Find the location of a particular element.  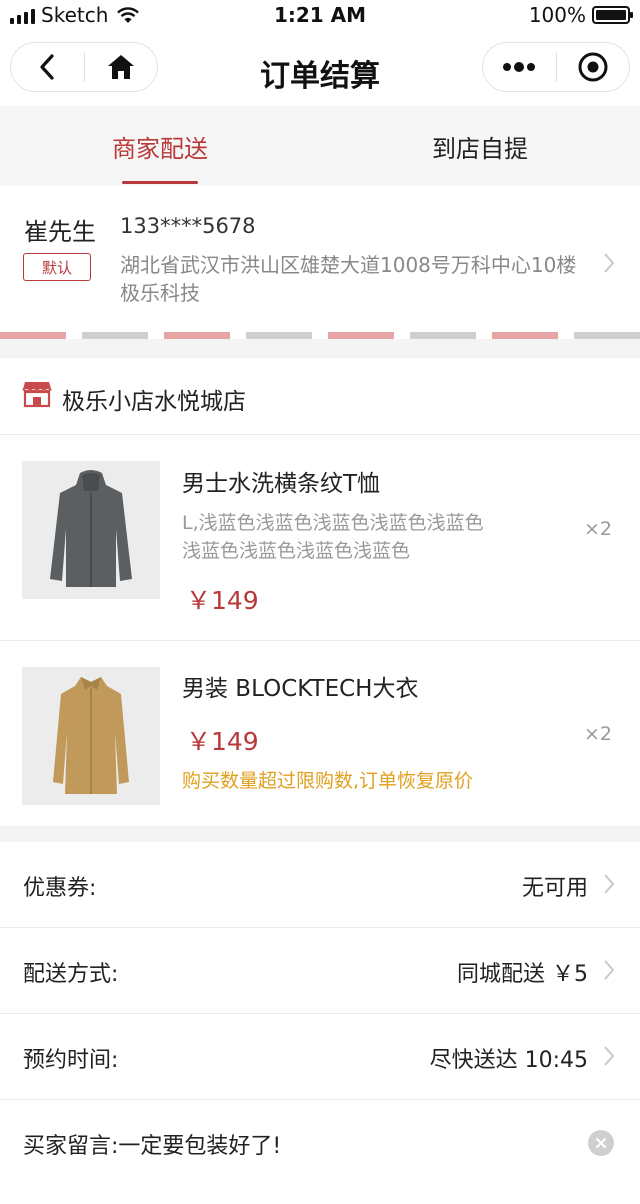

clear-icon is located at coordinates (601, 1143).